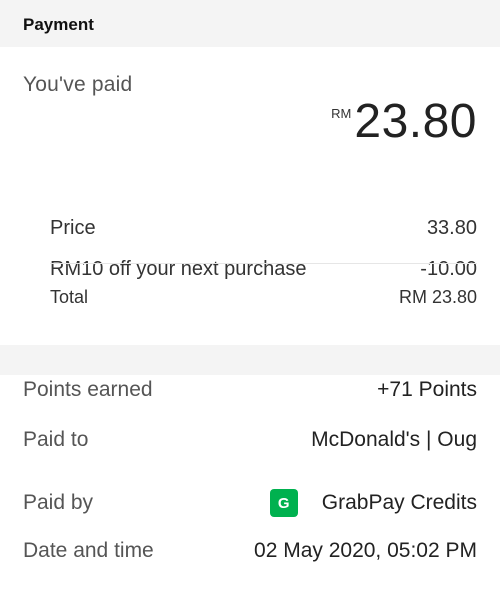 The image size is (500, 590). What do you see at coordinates (415, 121) in the screenshot?
I see `amount-value: 23.80` at bounding box center [415, 121].